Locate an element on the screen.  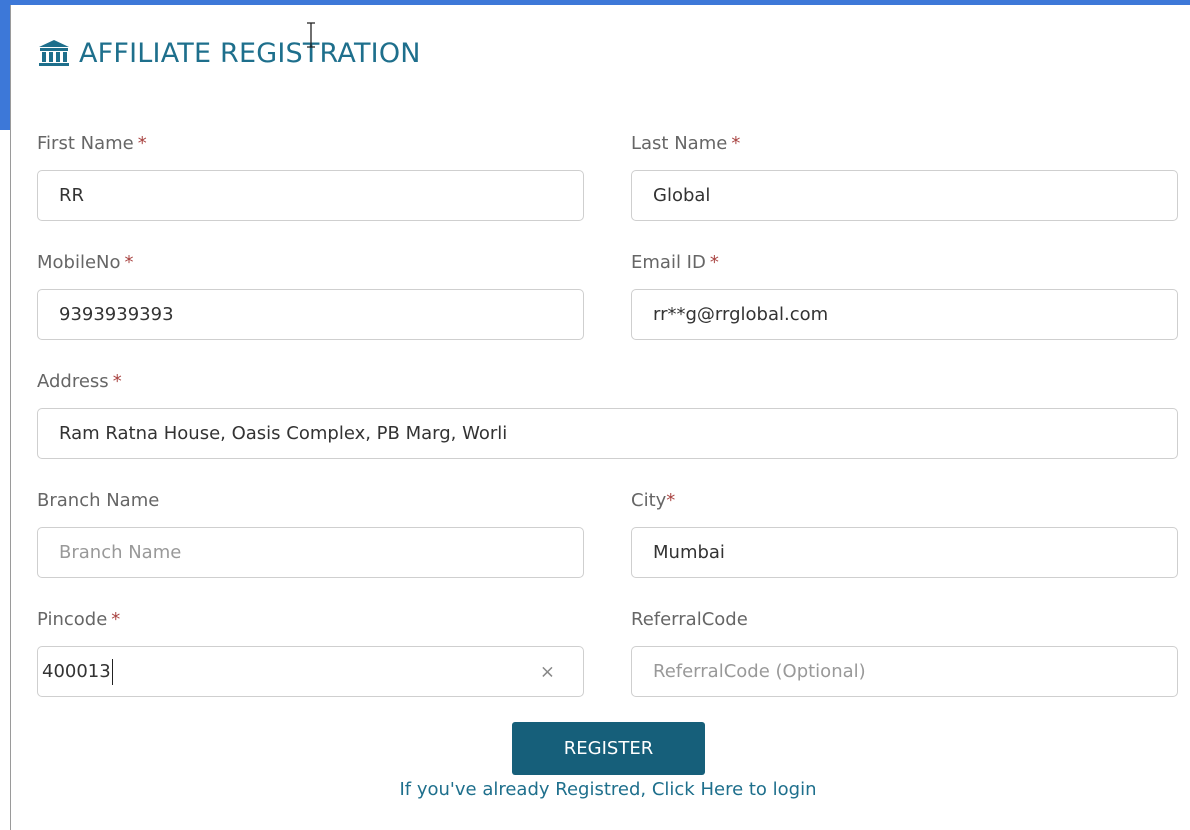
referral-label: ReferralCode is located at coordinates (689, 619).